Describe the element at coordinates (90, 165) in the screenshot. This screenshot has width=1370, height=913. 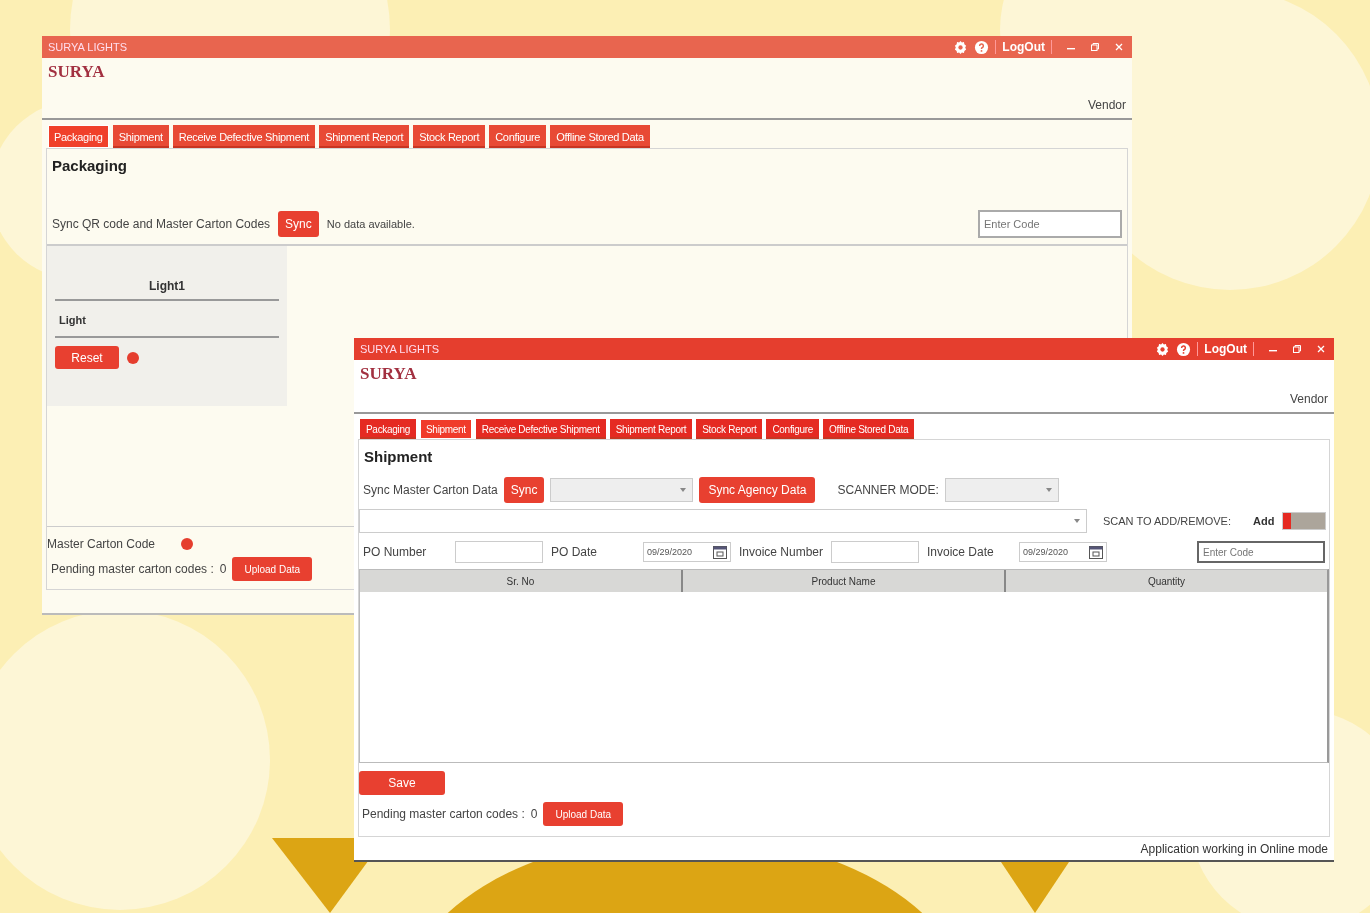
I see `page-heading: Packaging` at that location.